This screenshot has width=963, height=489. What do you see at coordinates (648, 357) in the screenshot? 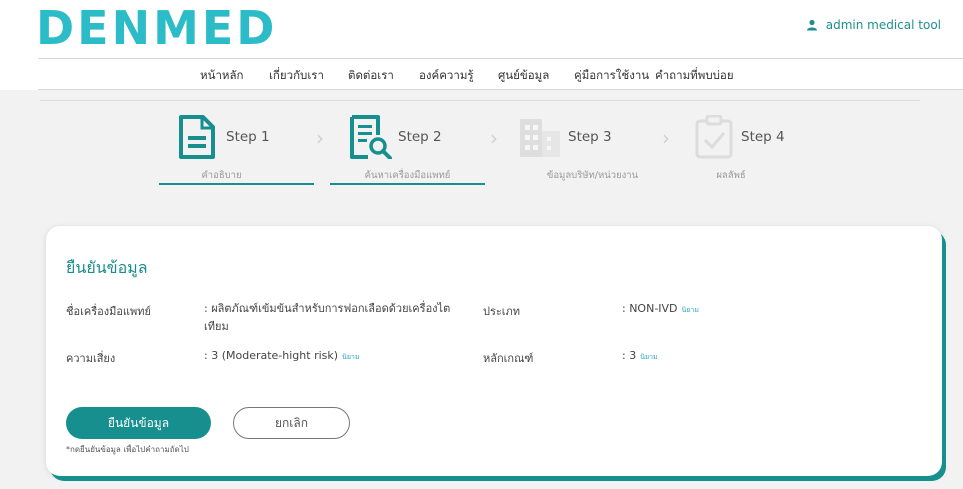
I see `criteria-define-link: นิยาม` at bounding box center [648, 357].